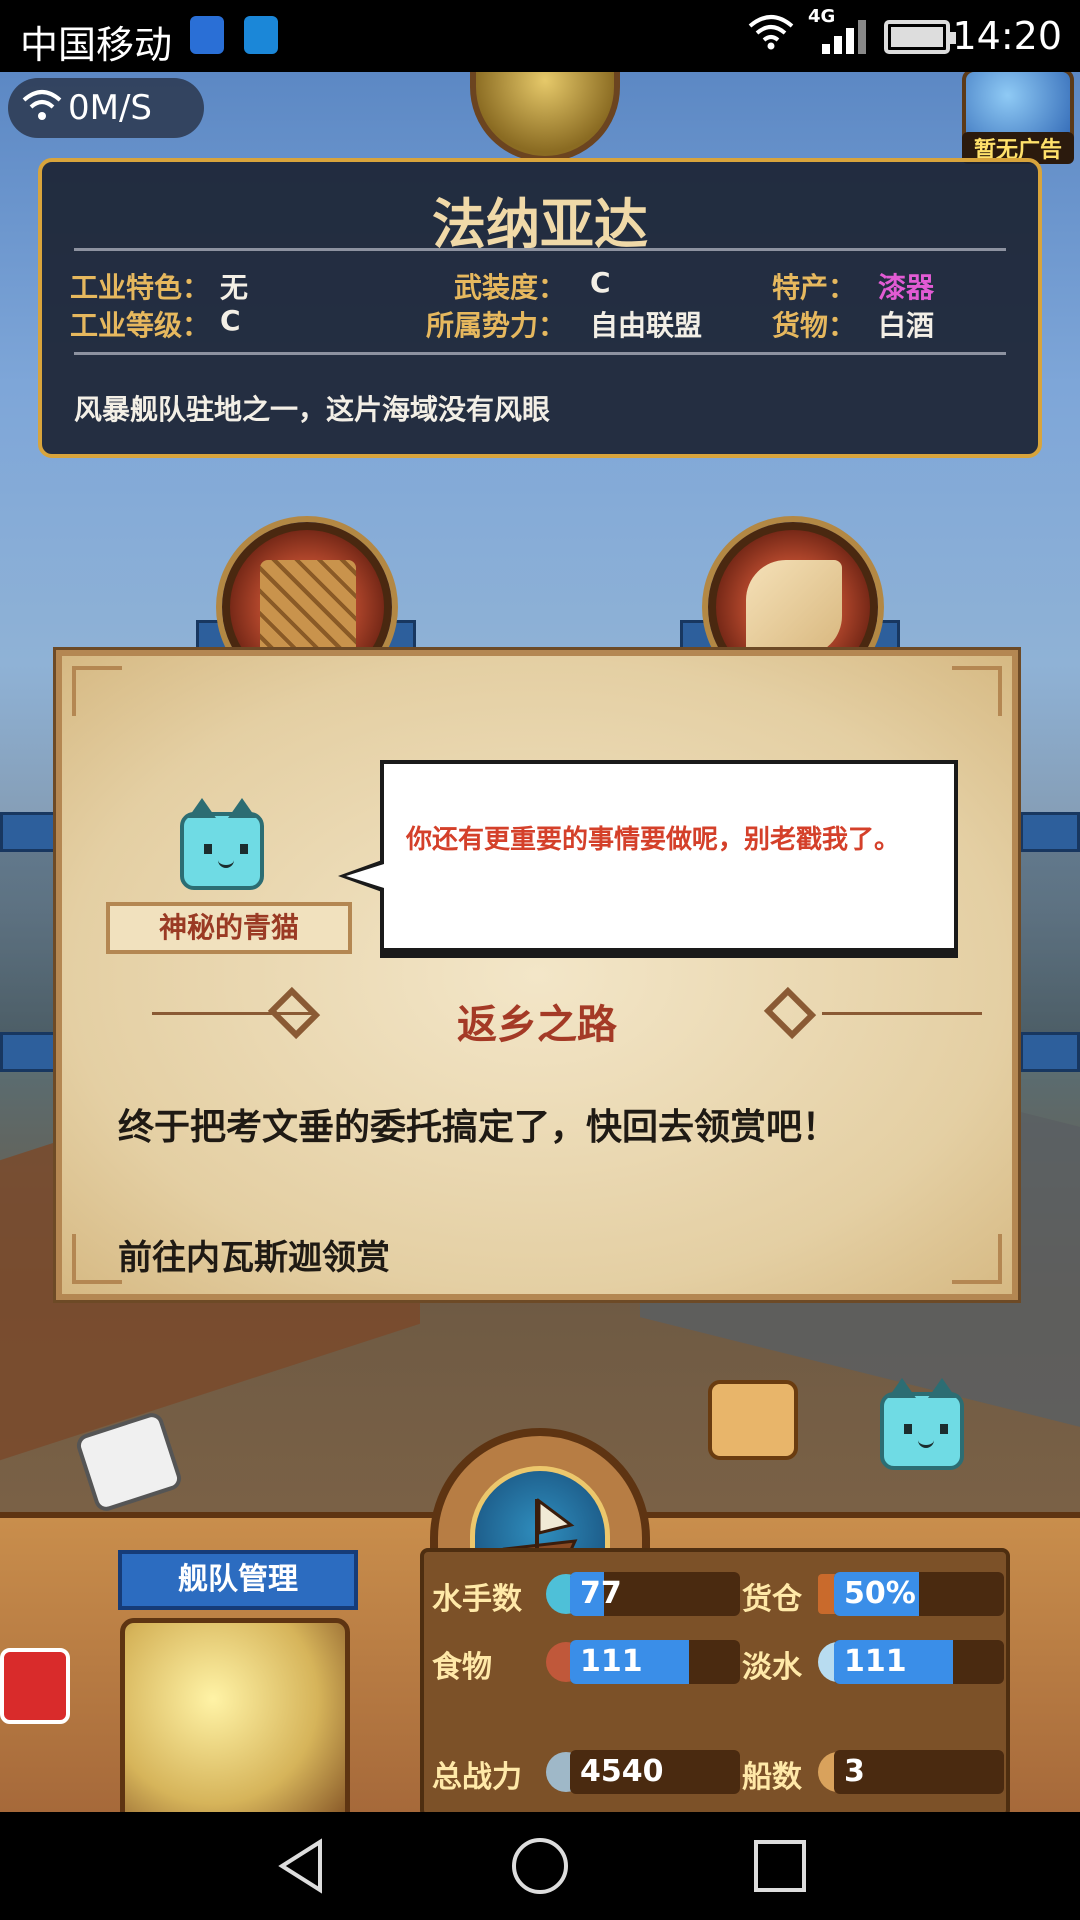 The image size is (1080, 1920). What do you see at coordinates (794, 608) in the screenshot?
I see `scroll-icon` at bounding box center [794, 608].